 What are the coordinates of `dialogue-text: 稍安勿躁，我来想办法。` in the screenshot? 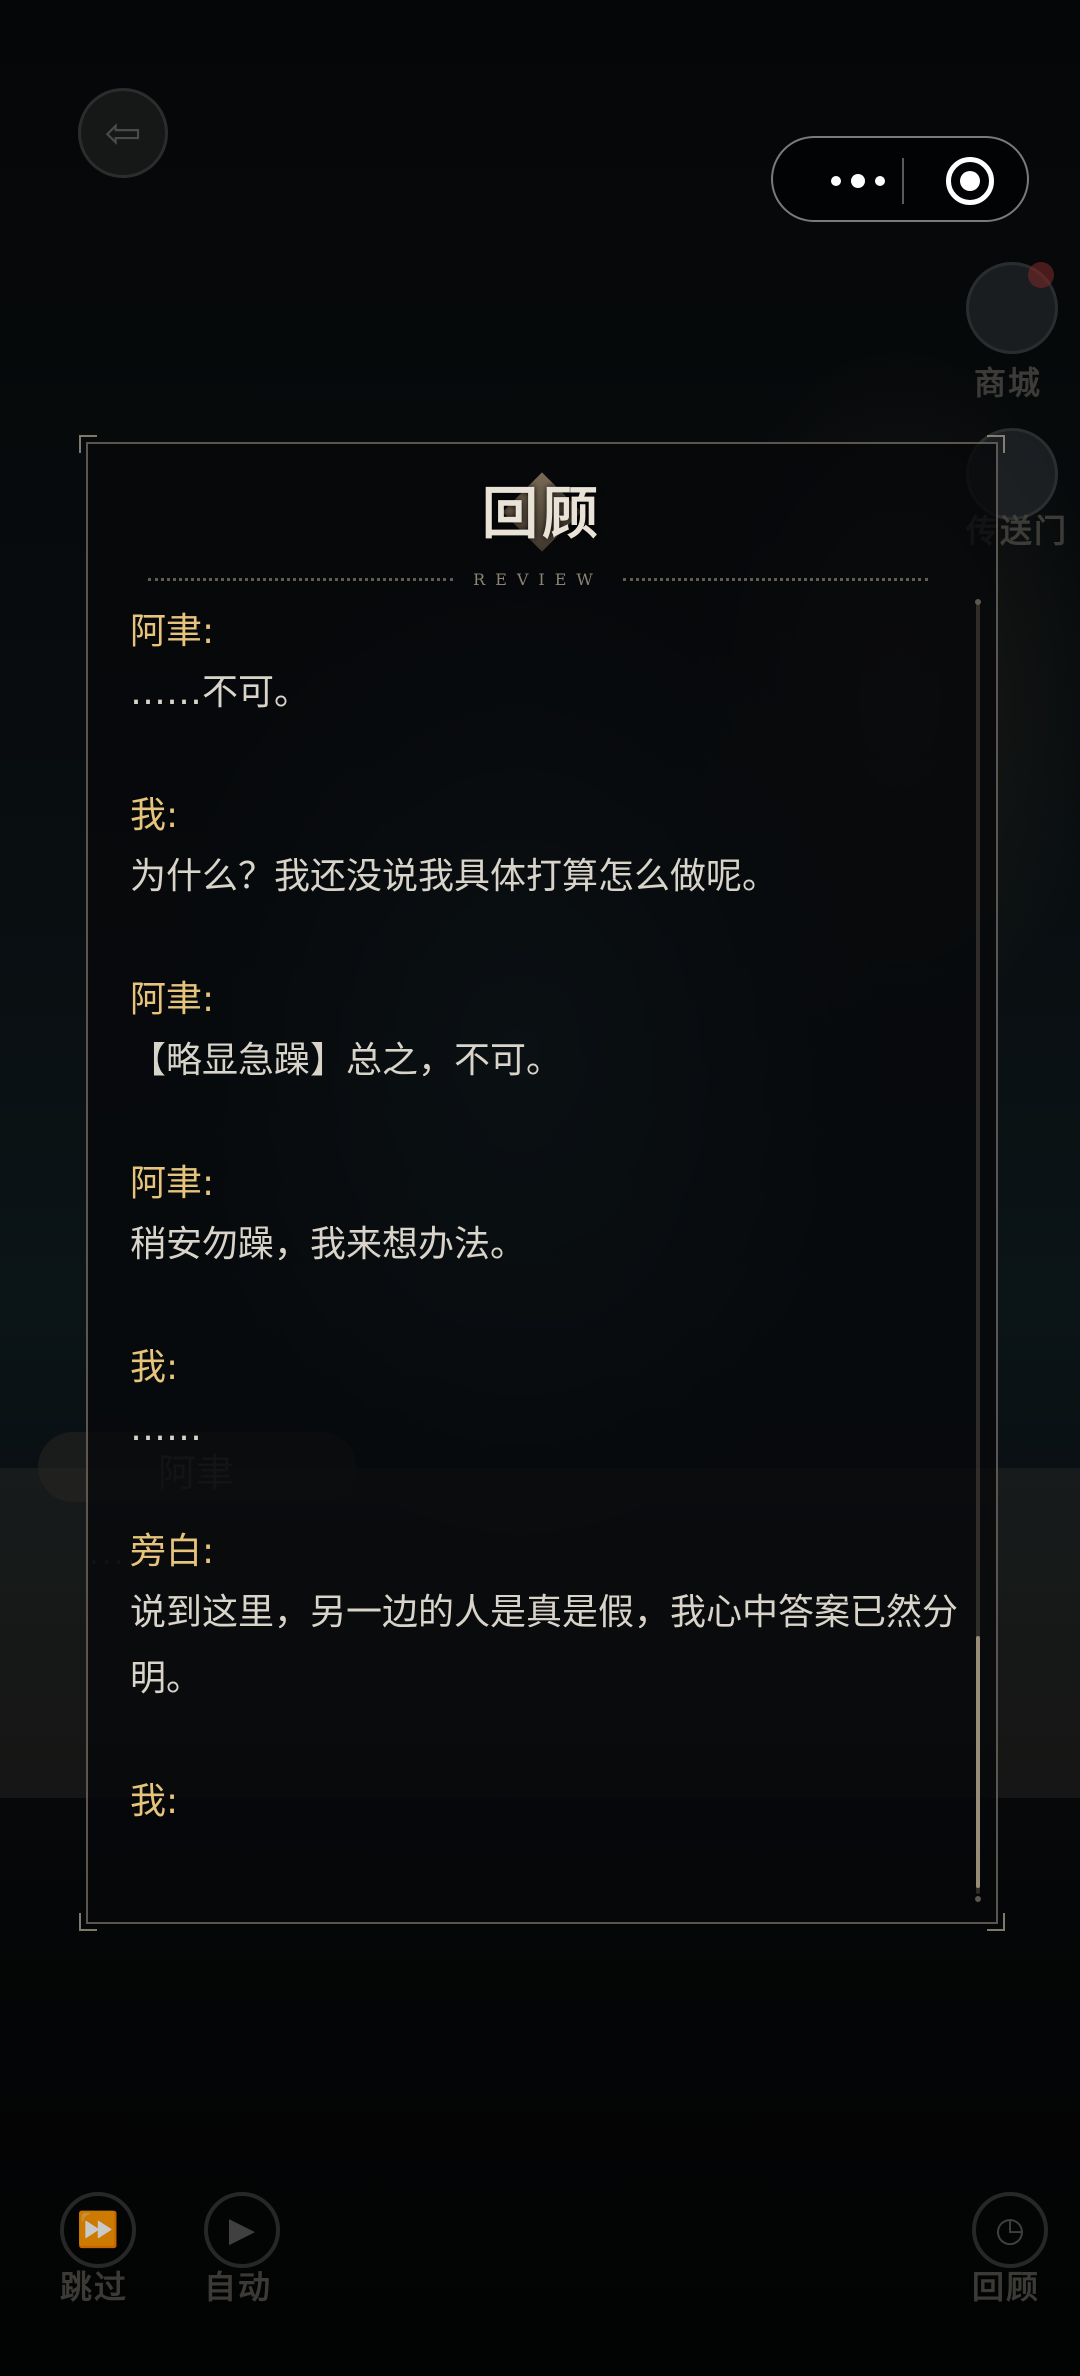 It's located at (328, 1244).